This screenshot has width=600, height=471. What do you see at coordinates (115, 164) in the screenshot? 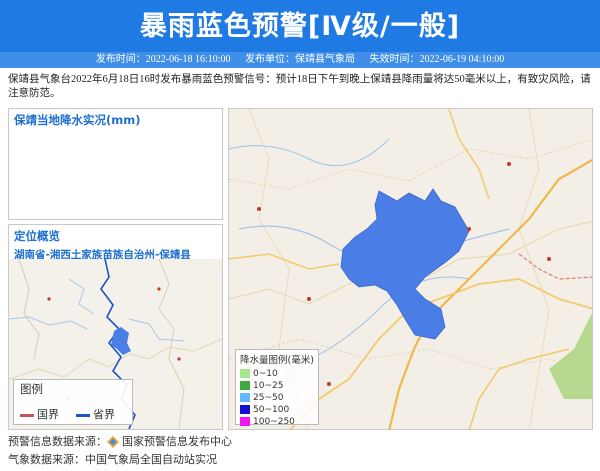
I see `rain-observation-panel: 保靖当地降水实况(mm)` at bounding box center [115, 164].